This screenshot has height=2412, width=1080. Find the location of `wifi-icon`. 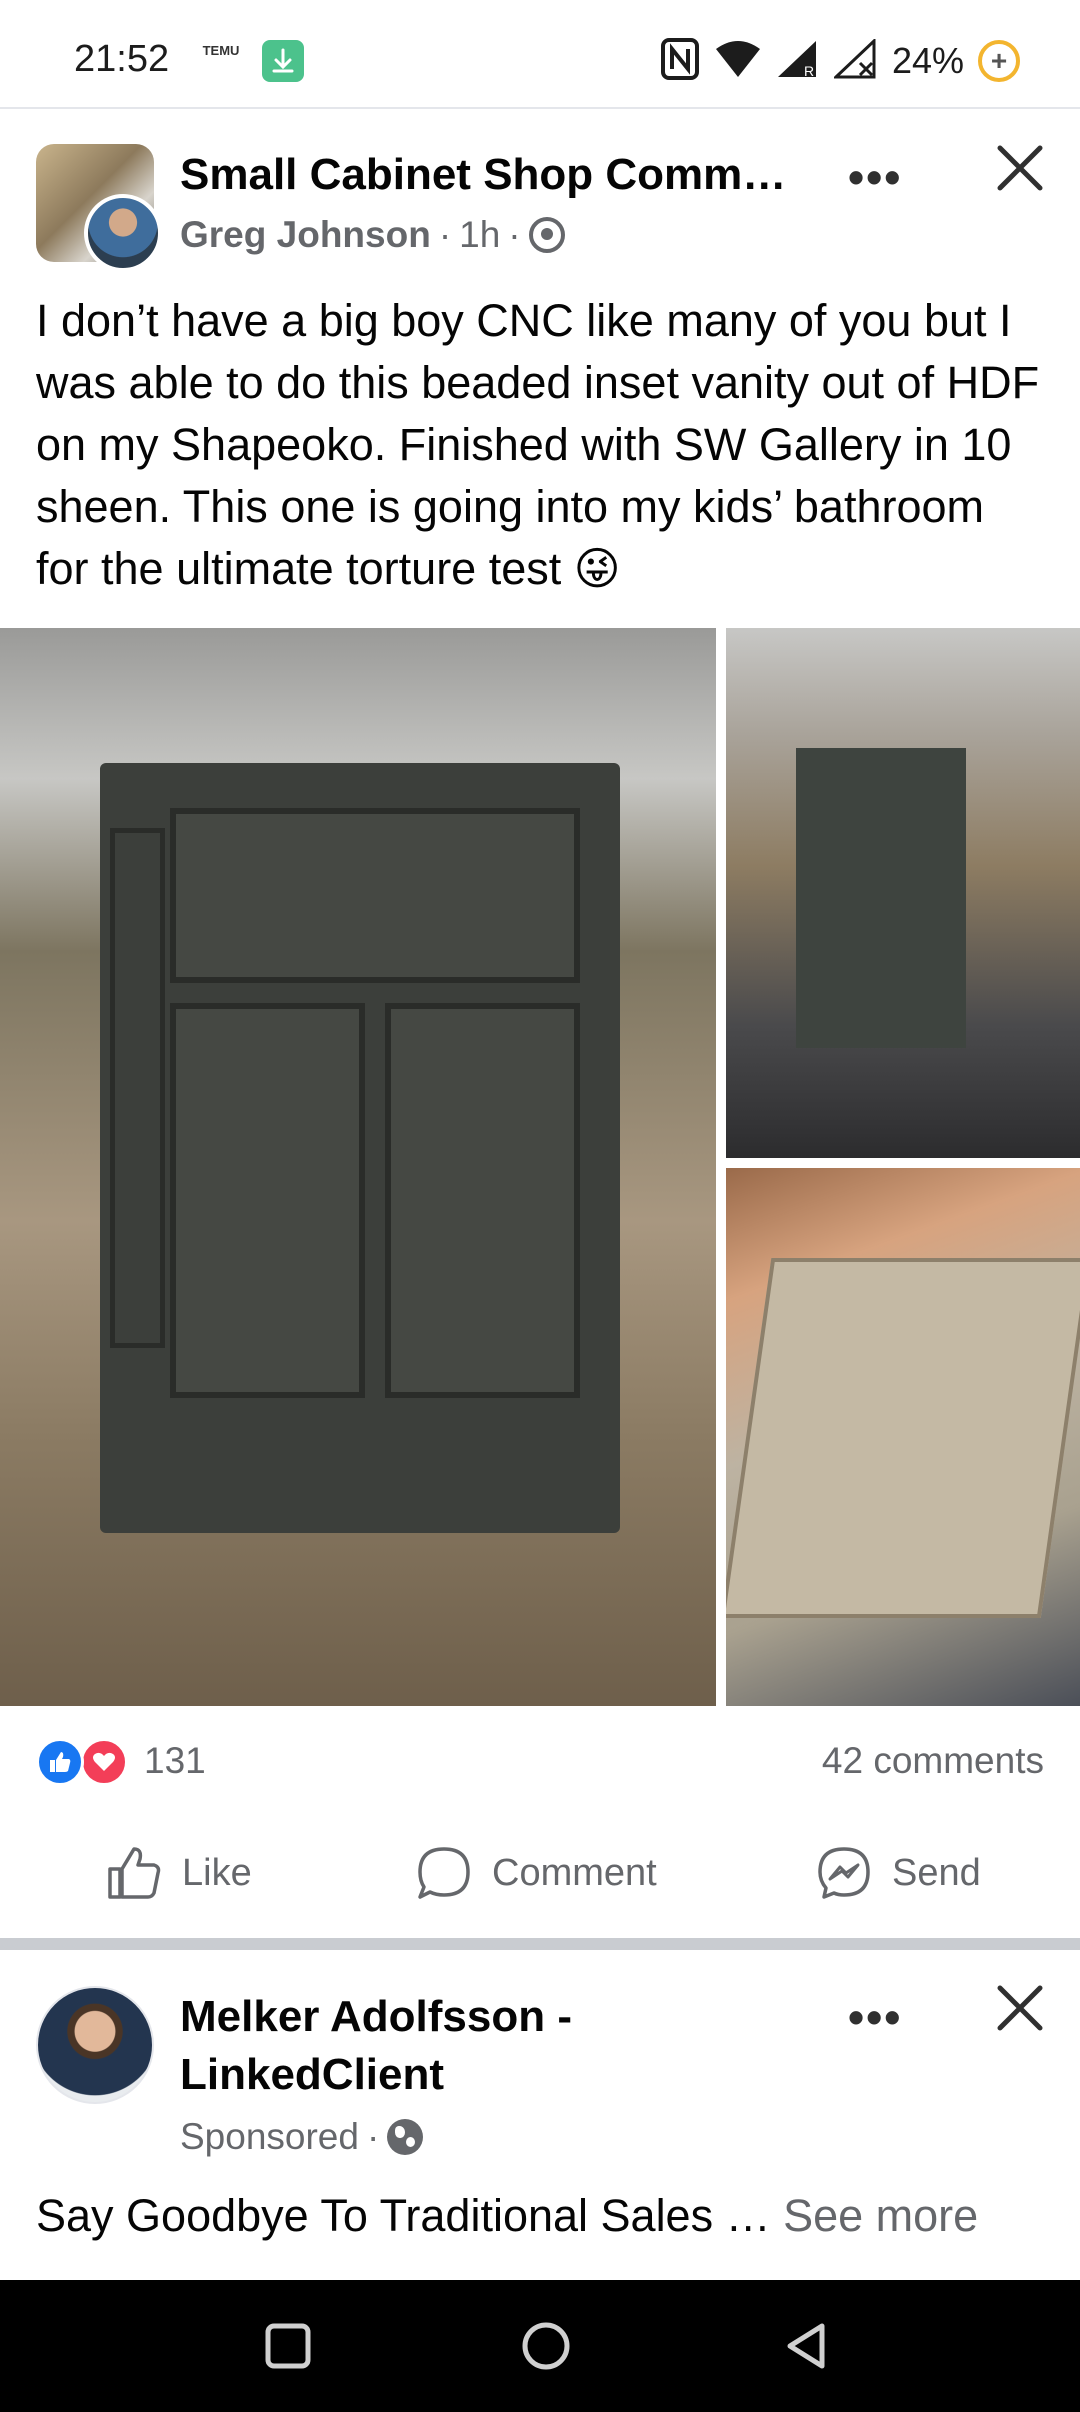

wifi-icon is located at coordinates (738, 61).